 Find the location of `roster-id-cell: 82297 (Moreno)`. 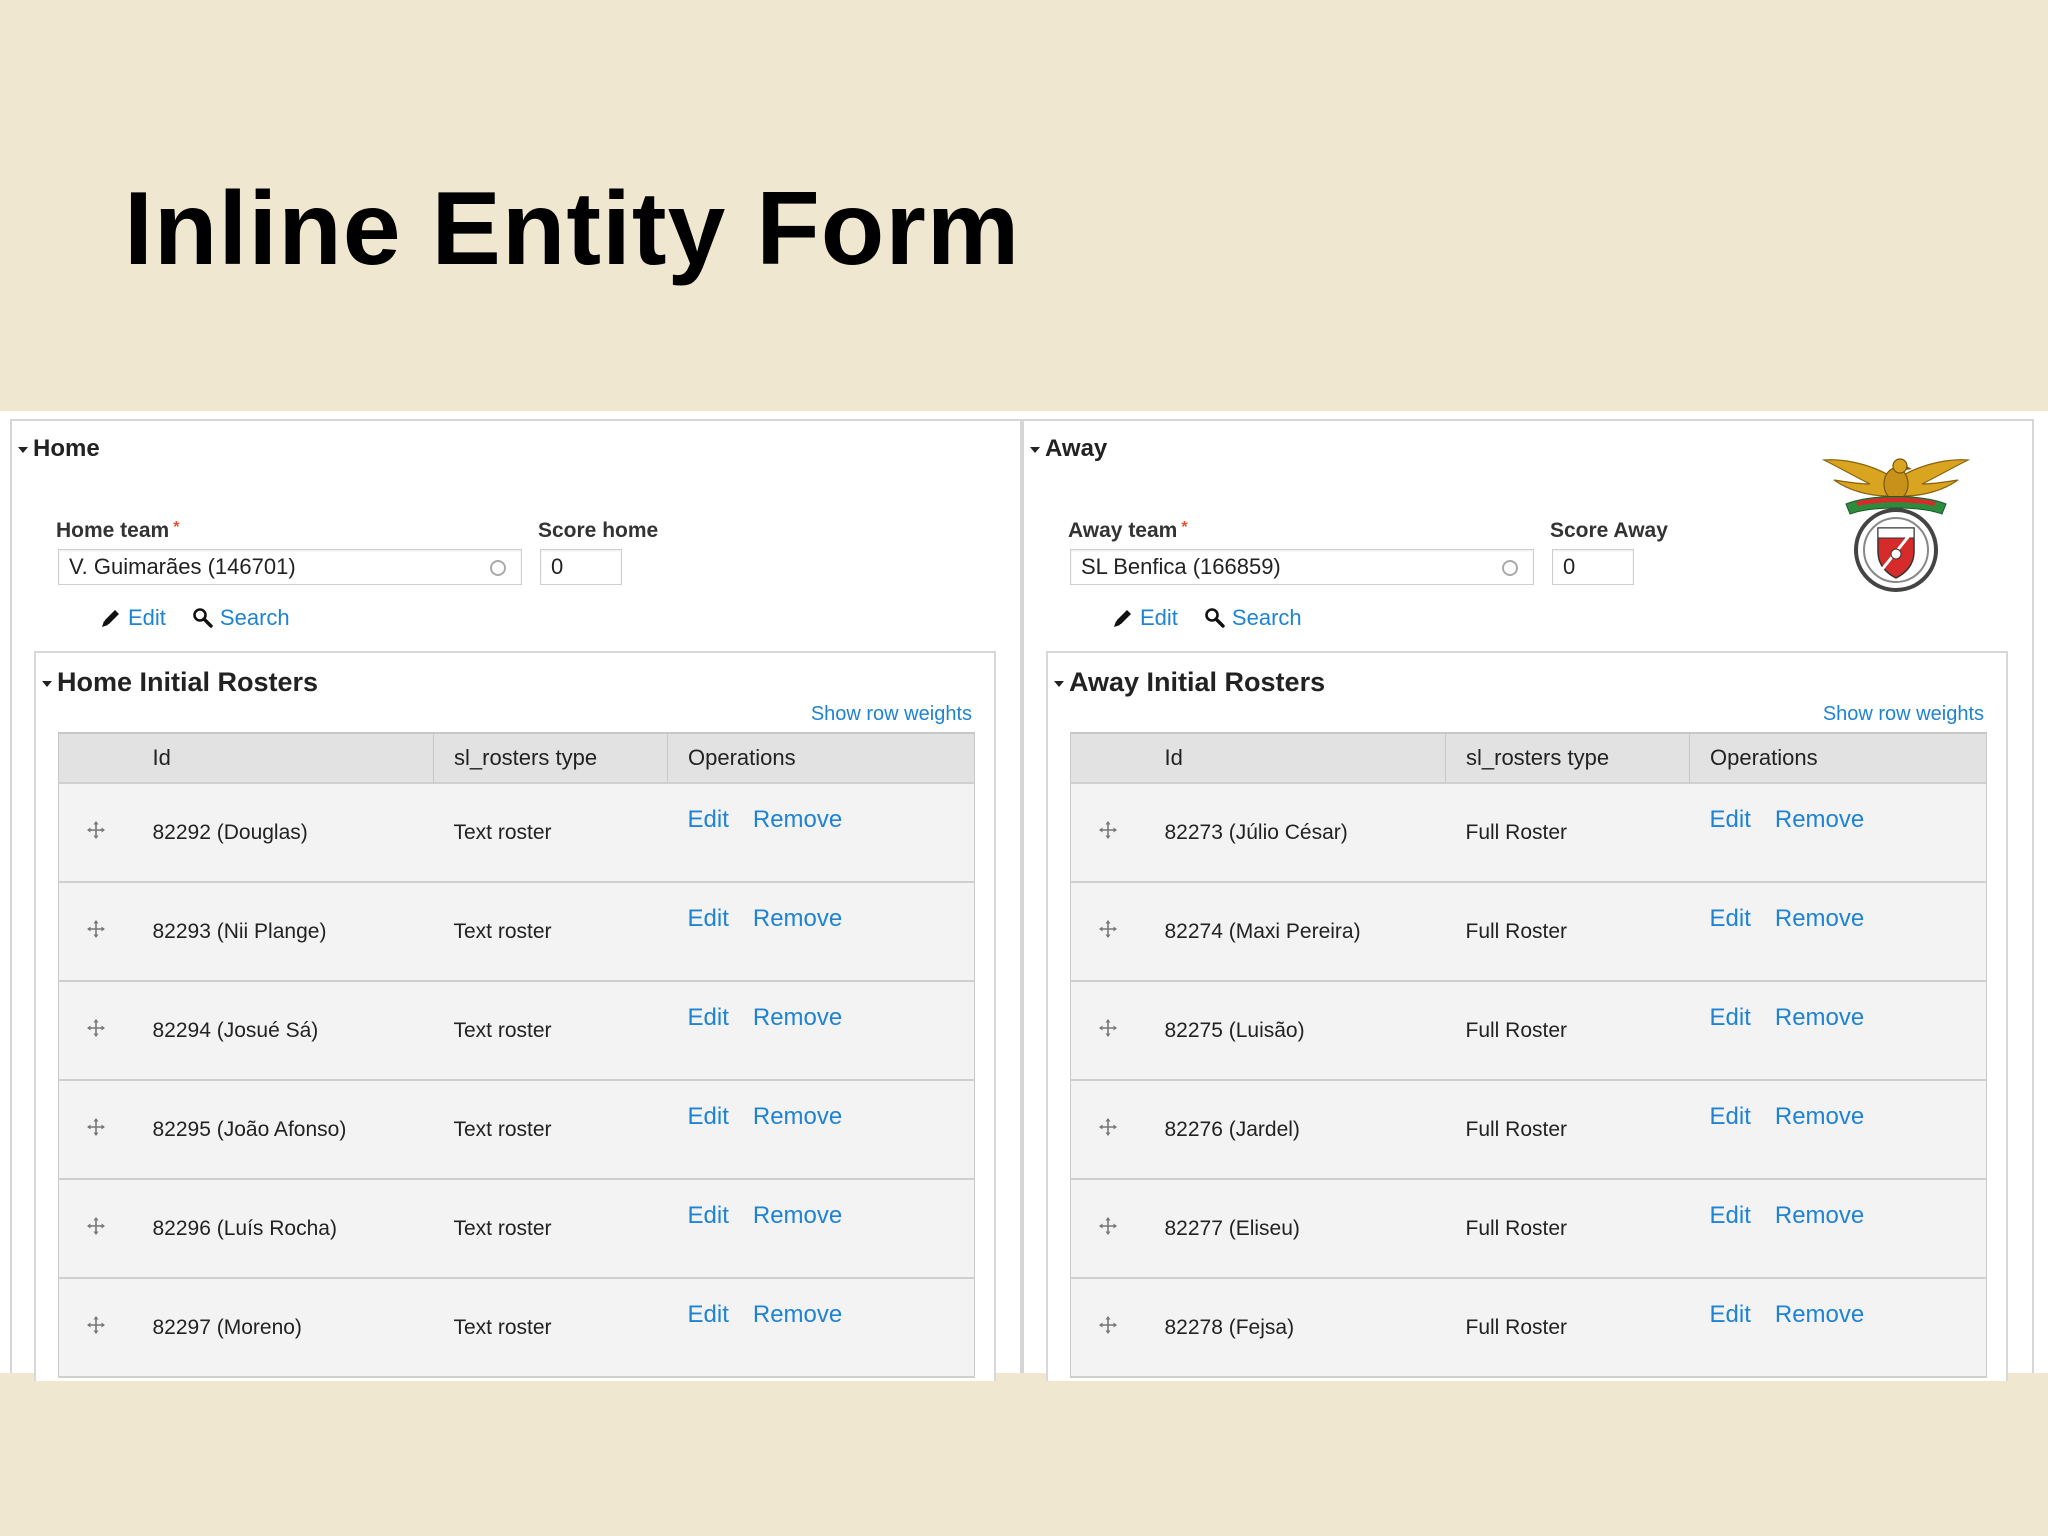

roster-id-cell: 82297 (Moreno) is located at coordinates (283, 1327).